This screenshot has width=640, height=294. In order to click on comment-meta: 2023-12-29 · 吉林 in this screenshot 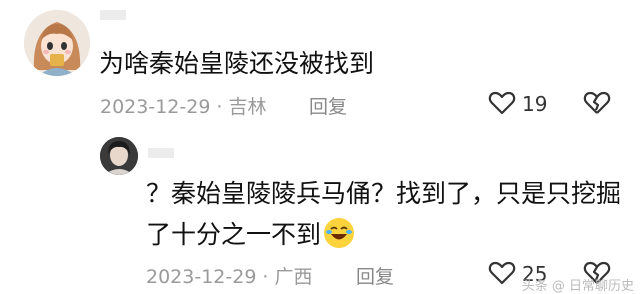, I will do `click(183, 105)`.